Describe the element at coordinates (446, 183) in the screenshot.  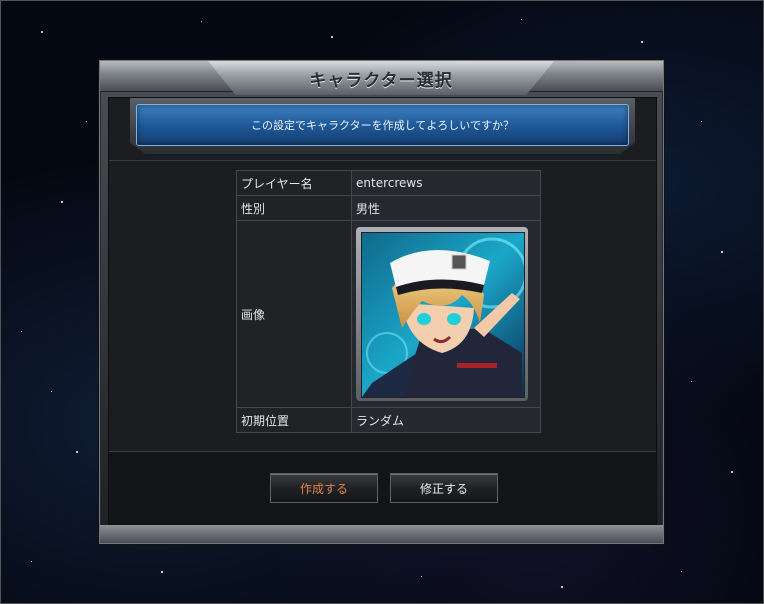
I see `player-name-value: entercrews` at that location.